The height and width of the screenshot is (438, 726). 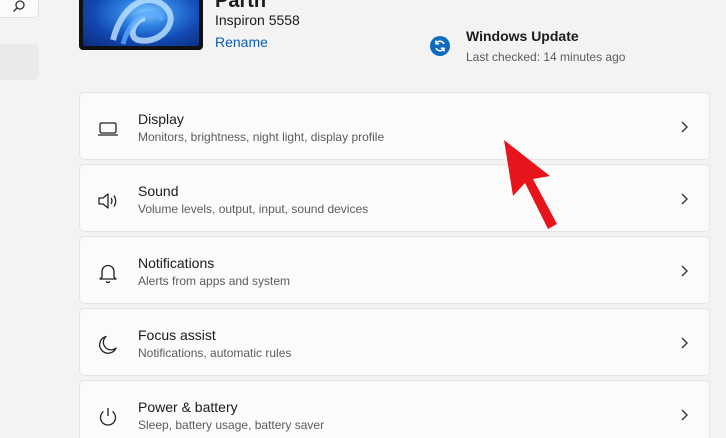 I want to click on sidebar-selected-item, so click(x=19, y=62).